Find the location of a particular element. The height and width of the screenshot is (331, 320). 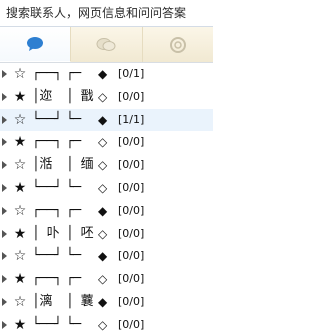

nickname-part-right: │ 缅 is located at coordinates (80, 165).